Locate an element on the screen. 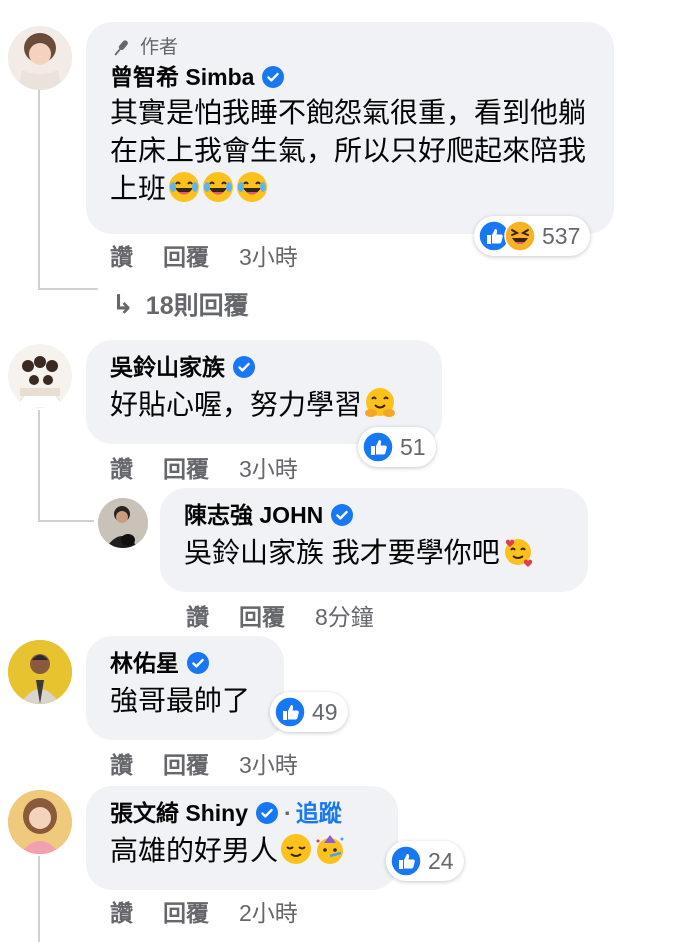 The width and height of the screenshot is (676, 942). reaction-count: 49 is located at coordinates (325, 711).